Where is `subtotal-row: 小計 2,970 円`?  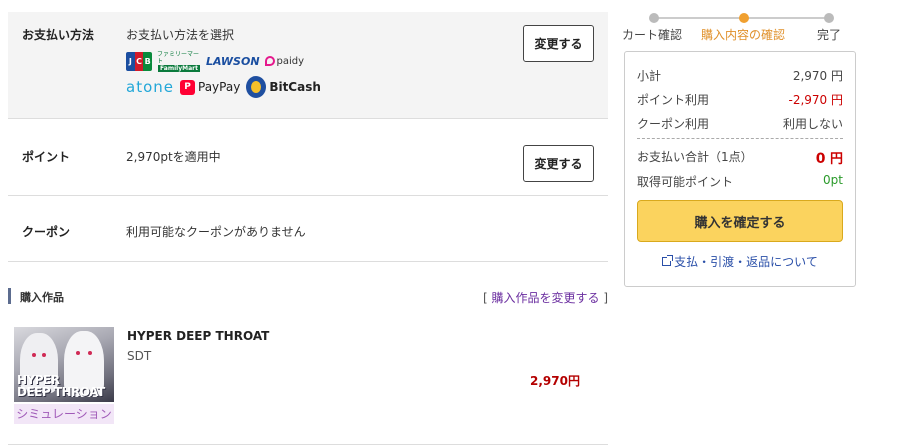
subtotal-row: 小計 2,970 円 is located at coordinates (740, 76).